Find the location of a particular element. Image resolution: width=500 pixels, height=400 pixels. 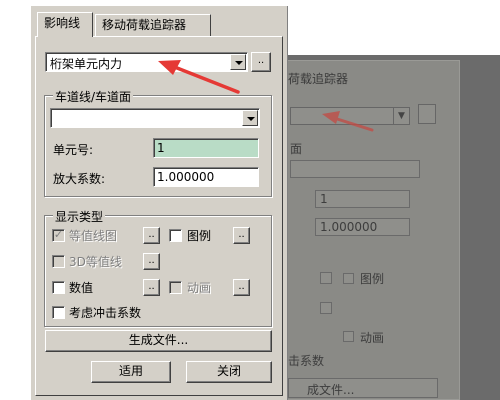

tab-influence-line-label: 影响线 is located at coordinates (62, 23).